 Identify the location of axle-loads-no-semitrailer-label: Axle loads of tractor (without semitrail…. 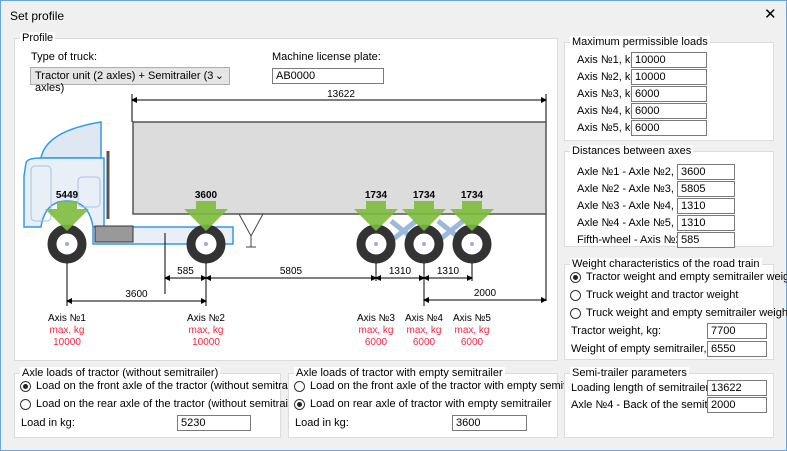
(120, 373).